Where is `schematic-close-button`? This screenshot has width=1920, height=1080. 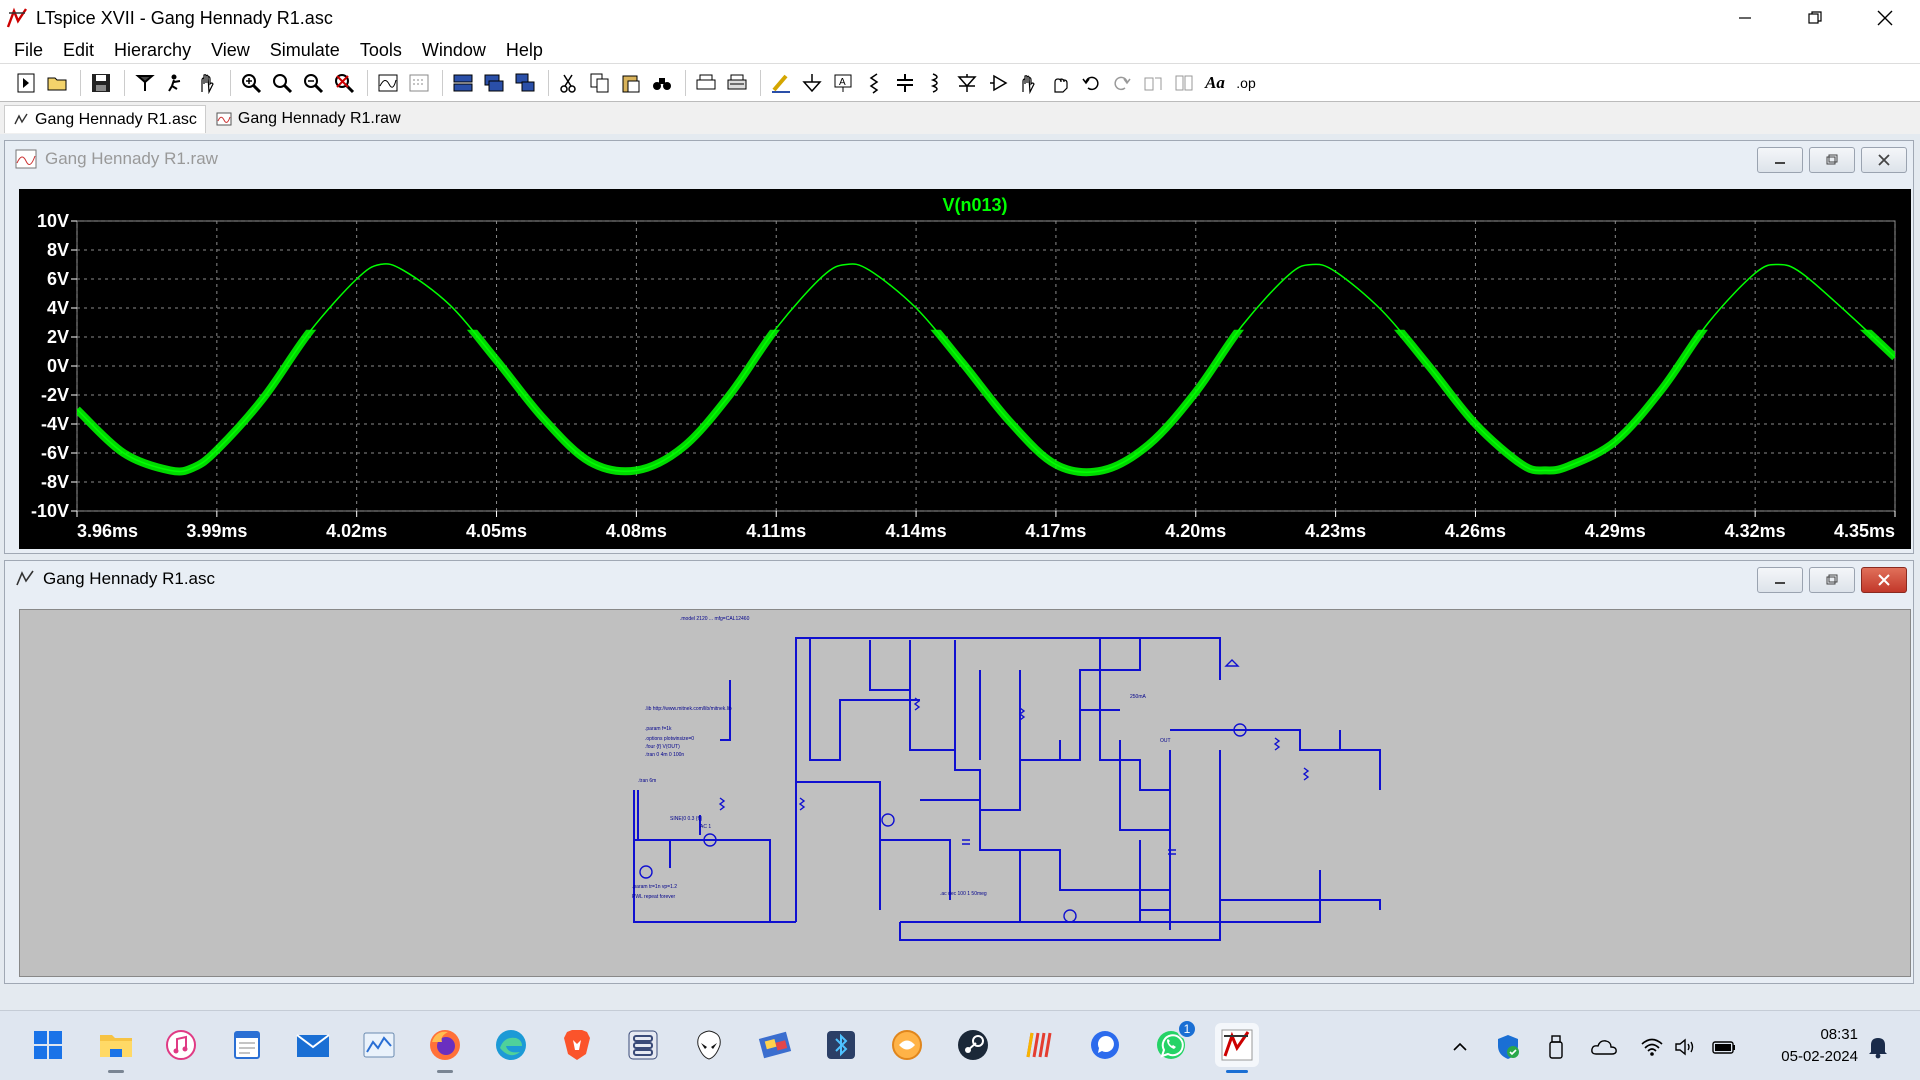 schematic-close-button is located at coordinates (1884, 580).